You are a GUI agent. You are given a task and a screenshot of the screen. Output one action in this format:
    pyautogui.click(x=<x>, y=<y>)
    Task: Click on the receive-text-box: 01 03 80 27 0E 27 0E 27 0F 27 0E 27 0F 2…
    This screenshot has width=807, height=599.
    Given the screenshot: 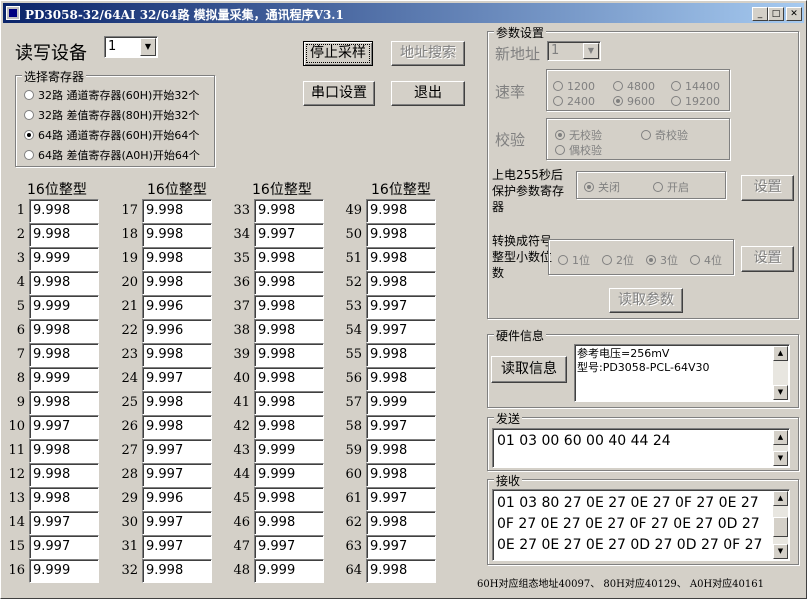 What is the action you would take?
    pyautogui.click(x=641, y=525)
    